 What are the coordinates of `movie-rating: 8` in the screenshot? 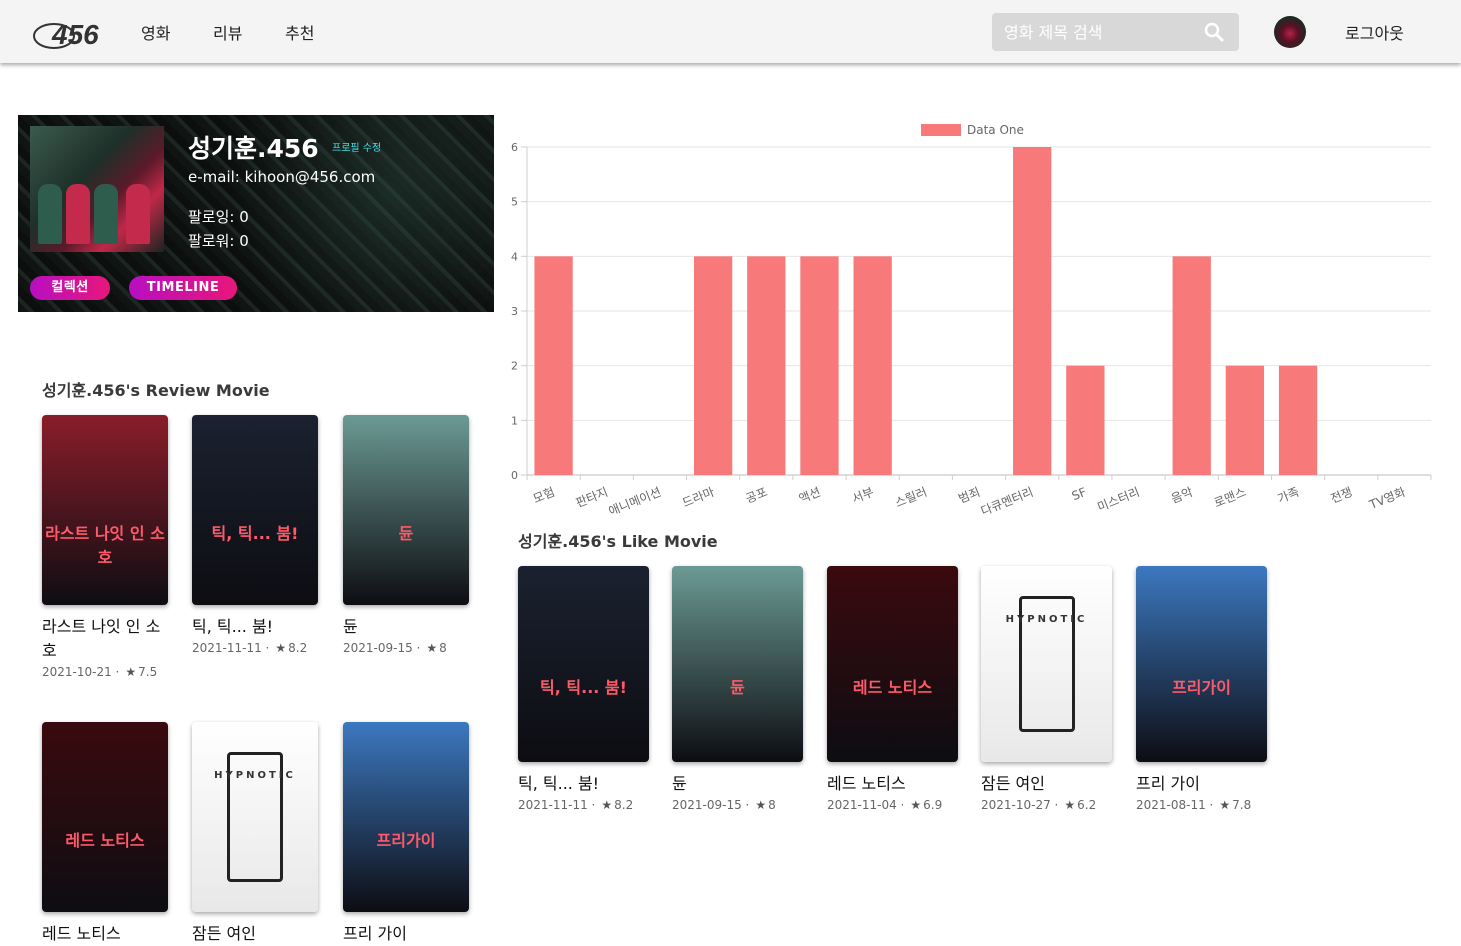 It's located at (443, 648).